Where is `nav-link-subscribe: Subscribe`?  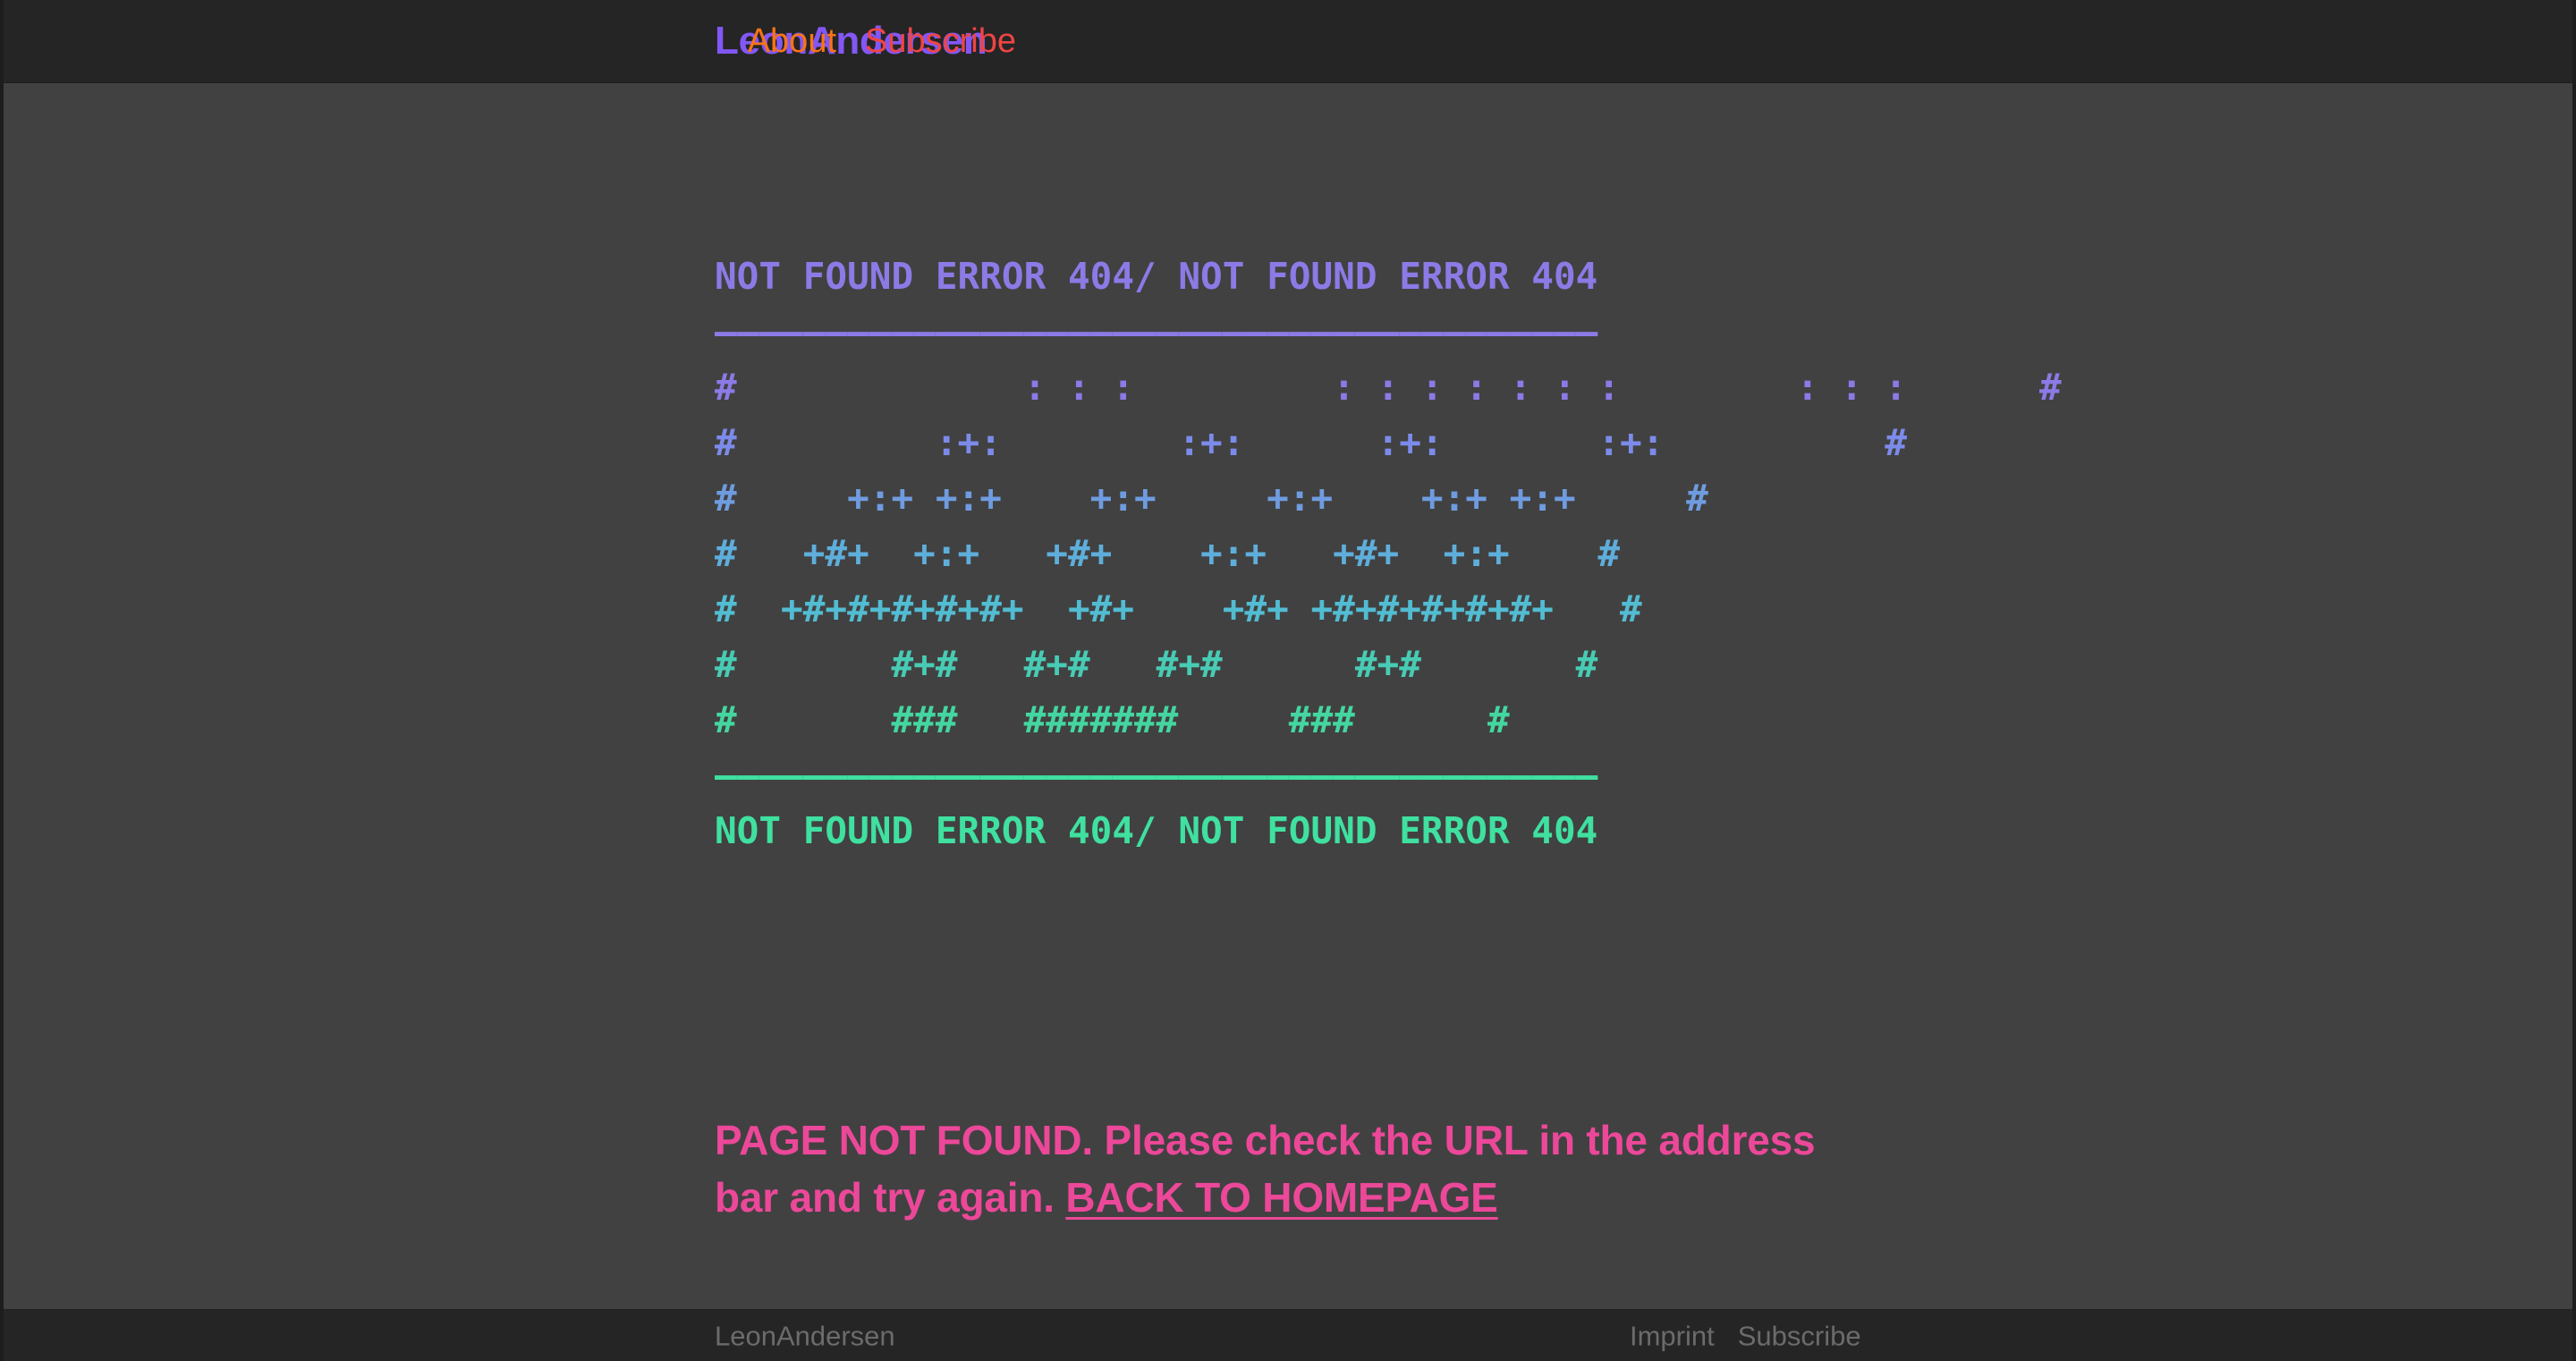 nav-link-subscribe: Subscribe is located at coordinates (940, 41).